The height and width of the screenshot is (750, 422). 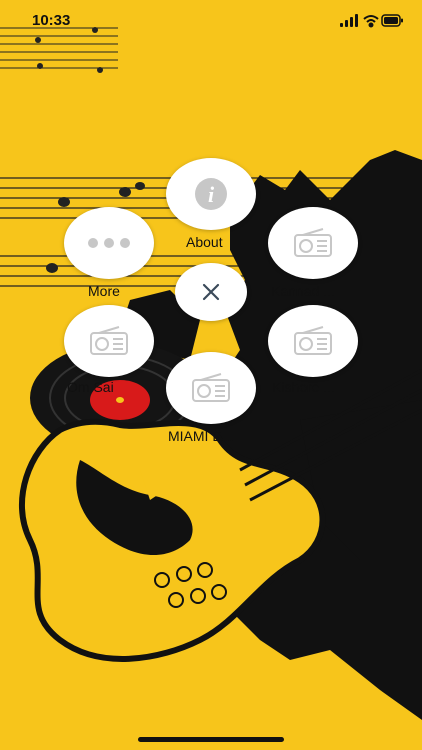 I want to click on more-button, so click(x=109, y=243).